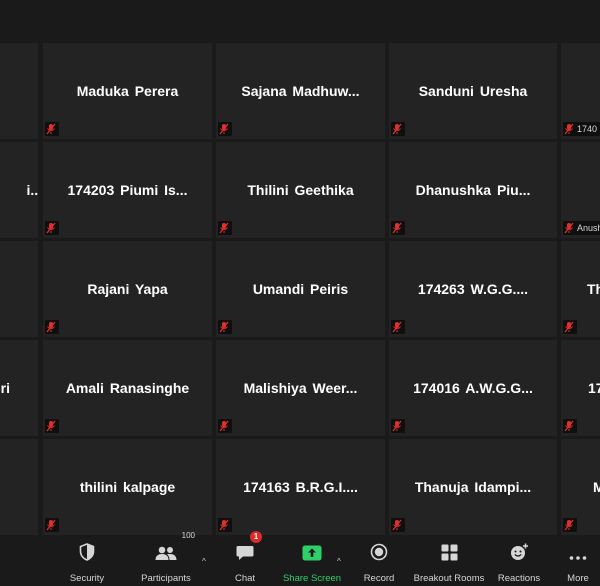 This screenshot has height=586, width=600. Describe the element at coordinates (594, 388) in the screenshot. I see `participant-name: 17` at that location.